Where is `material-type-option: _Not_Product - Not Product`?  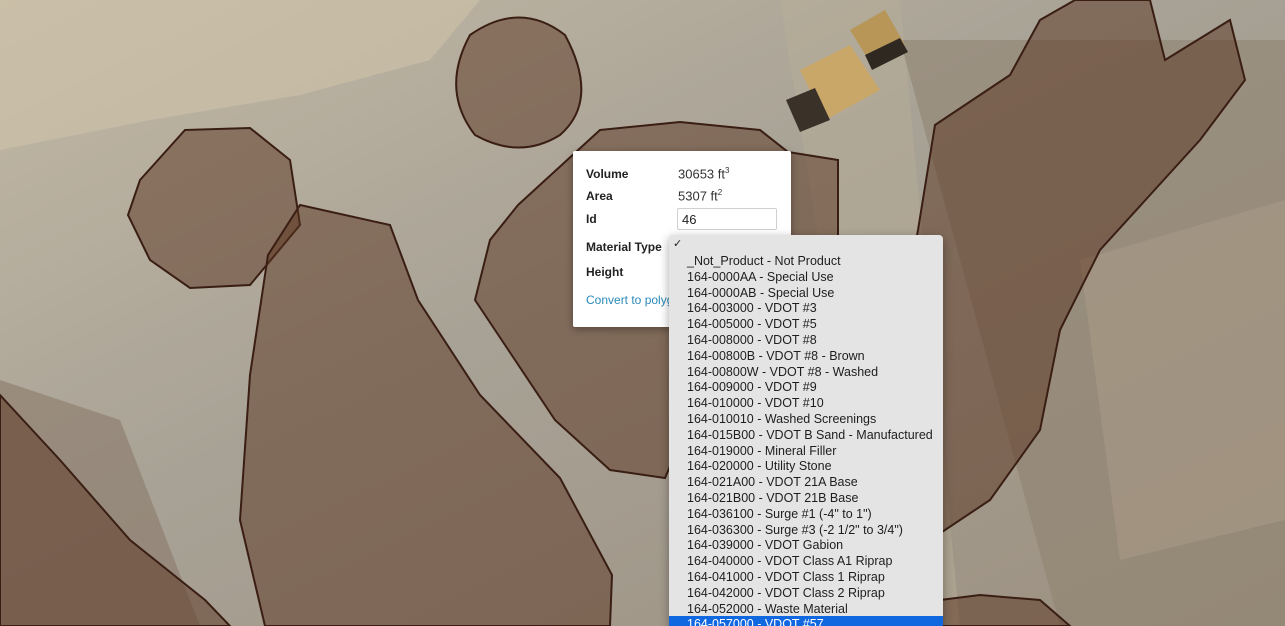
material-type-option: _Not_Product - Not Product is located at coordinates (806, 261).